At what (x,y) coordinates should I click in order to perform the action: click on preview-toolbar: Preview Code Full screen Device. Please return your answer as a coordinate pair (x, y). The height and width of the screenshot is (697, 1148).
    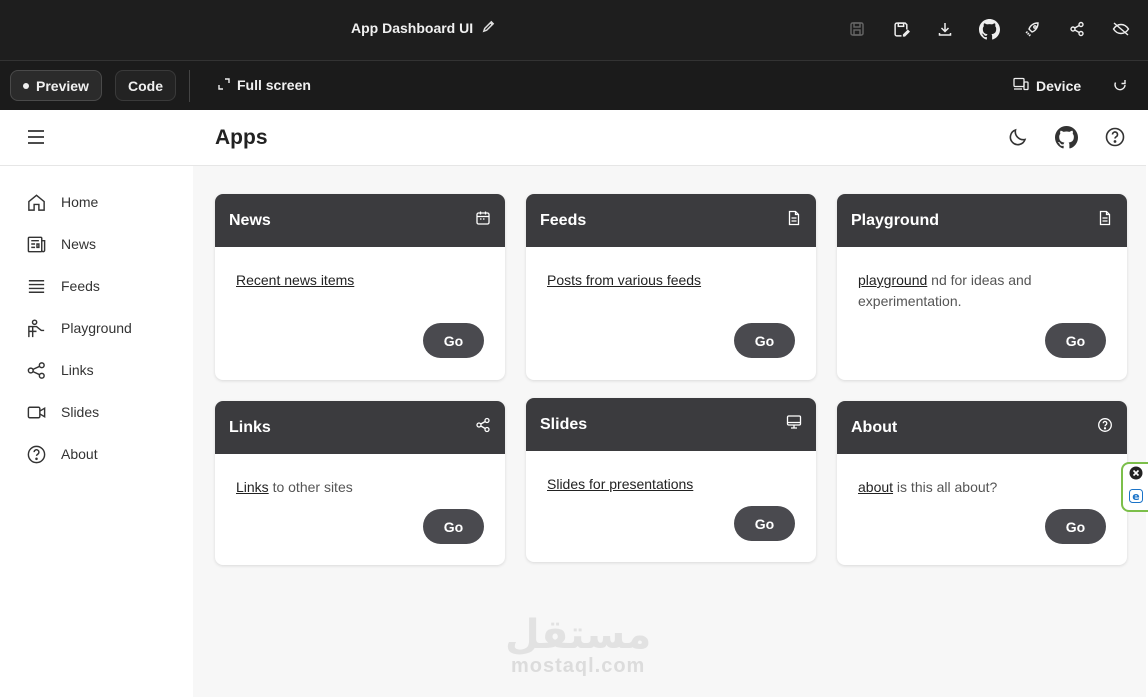
    Looking at the image, I should click on (574, 85).